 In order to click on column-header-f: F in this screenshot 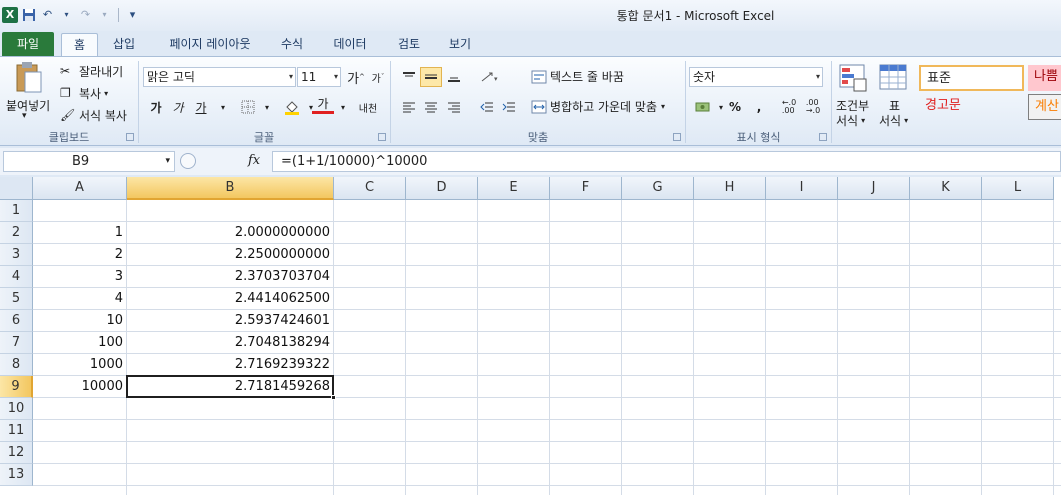, I will do `click(586, 188)`.